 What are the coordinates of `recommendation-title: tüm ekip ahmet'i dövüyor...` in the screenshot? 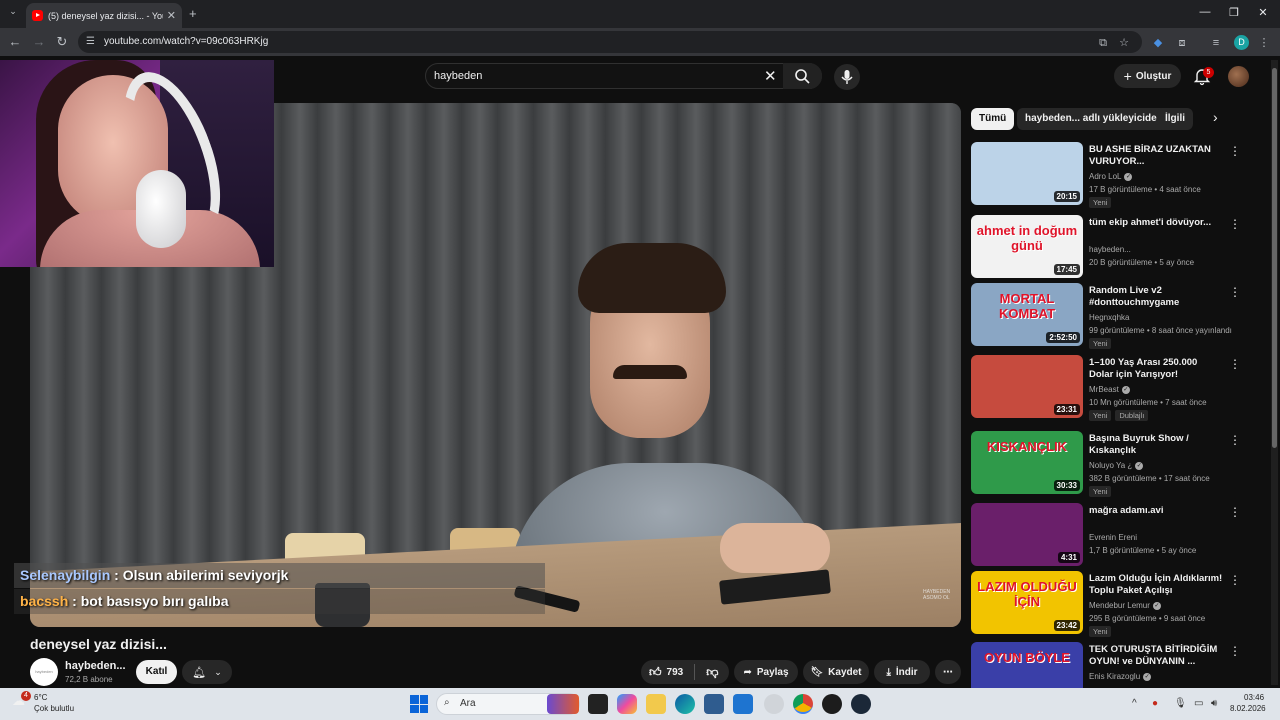 It's located at (1156, 223).